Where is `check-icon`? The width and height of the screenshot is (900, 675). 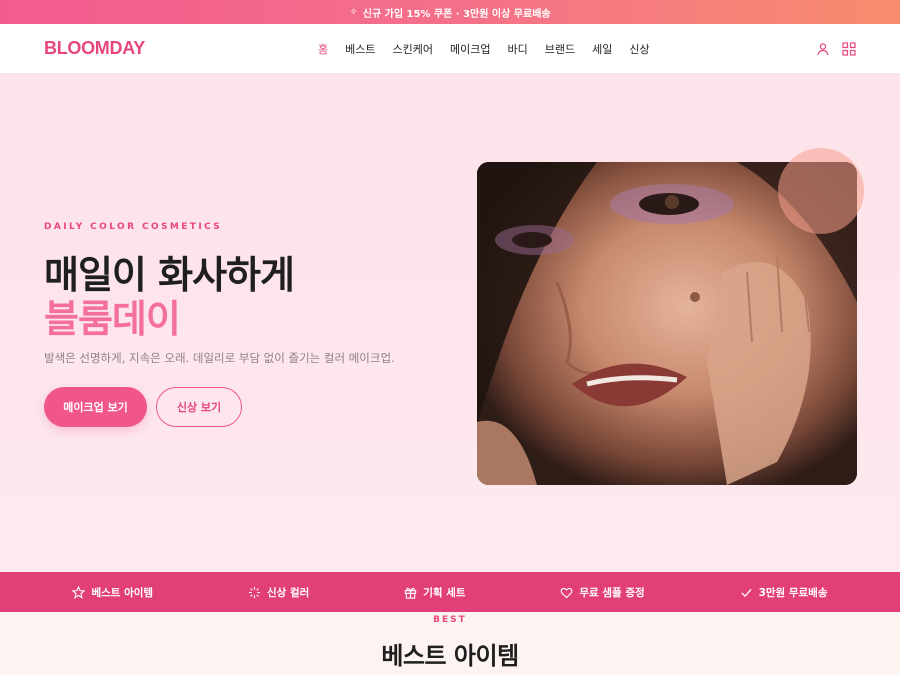
check-icon is located at coordinates (746, 592).